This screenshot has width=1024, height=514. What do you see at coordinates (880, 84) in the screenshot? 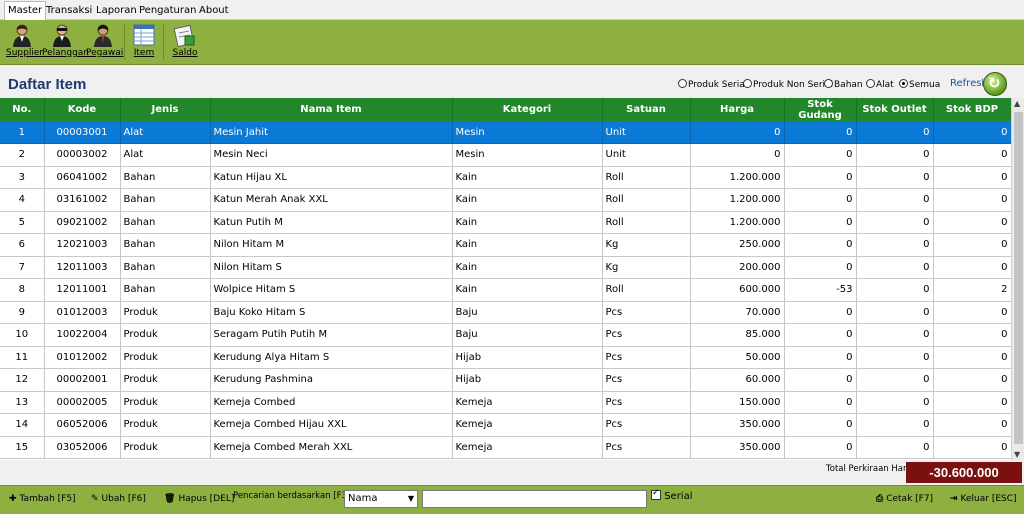
I see `filter-alat: Alat` at bounding box center [880, 84].